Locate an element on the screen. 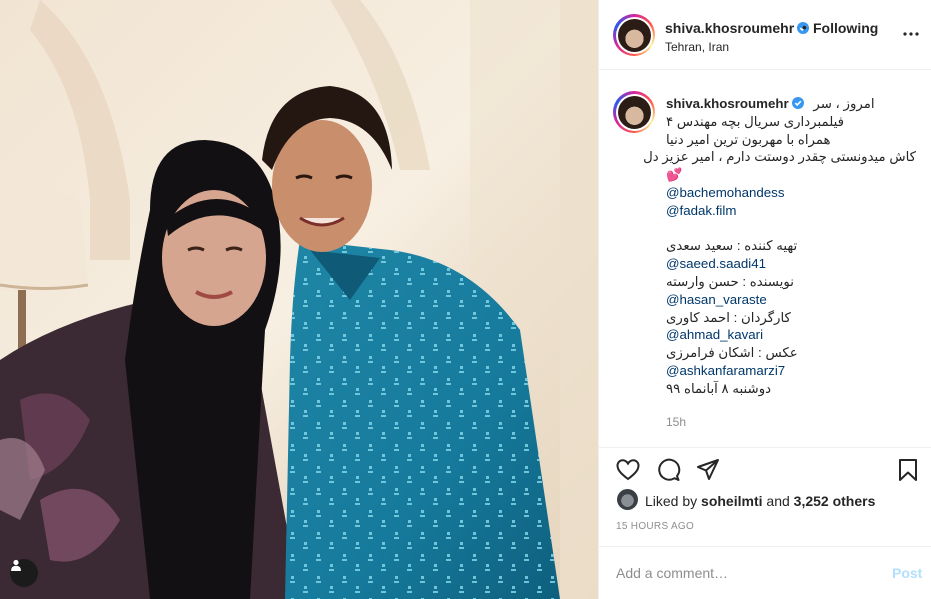 This screenshot has width=931, height=599. caption-line: فیلمبرداری سریال بچه مهندس ۴ is located at coordinates (755, 121).